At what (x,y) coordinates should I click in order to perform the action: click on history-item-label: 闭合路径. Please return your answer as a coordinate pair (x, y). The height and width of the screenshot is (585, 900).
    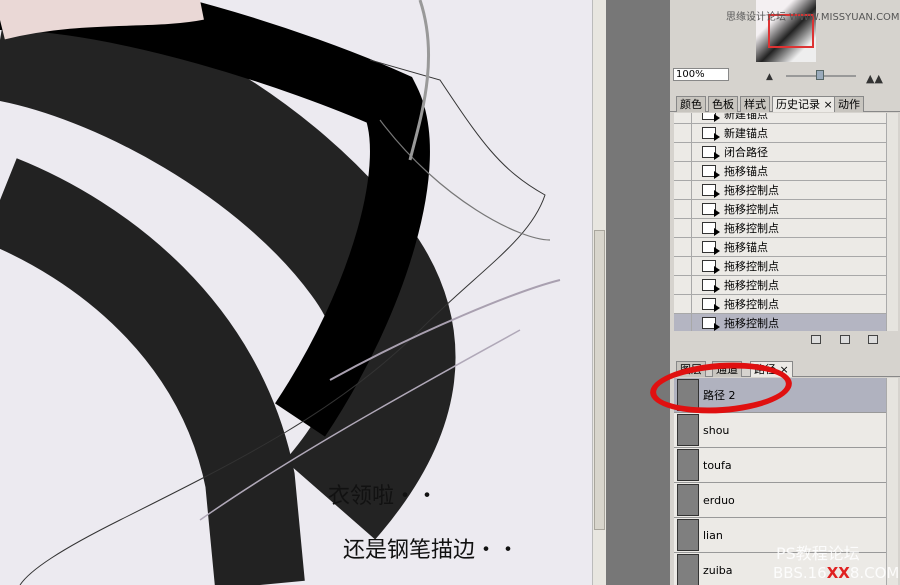
    Looking at the image, I should click on (746, 152).